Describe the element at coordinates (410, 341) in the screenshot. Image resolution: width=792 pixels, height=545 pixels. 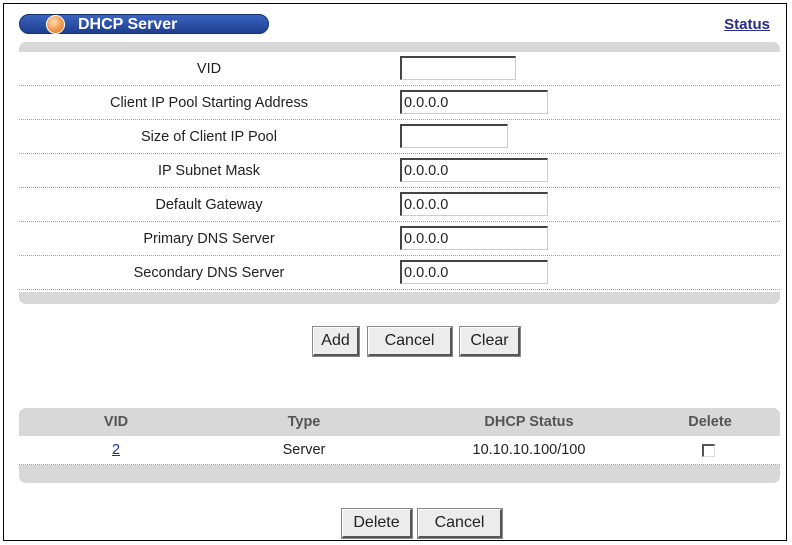
I see `cancel-button: Cancel` at that location.